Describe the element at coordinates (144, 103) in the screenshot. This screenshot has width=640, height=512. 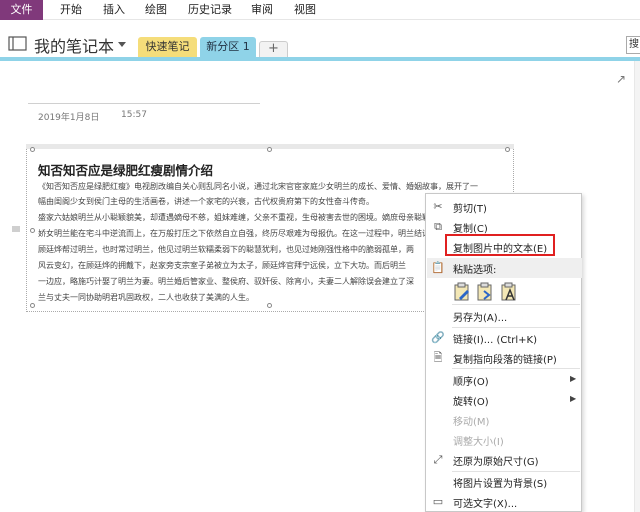
I see `page-title-line` at that location.